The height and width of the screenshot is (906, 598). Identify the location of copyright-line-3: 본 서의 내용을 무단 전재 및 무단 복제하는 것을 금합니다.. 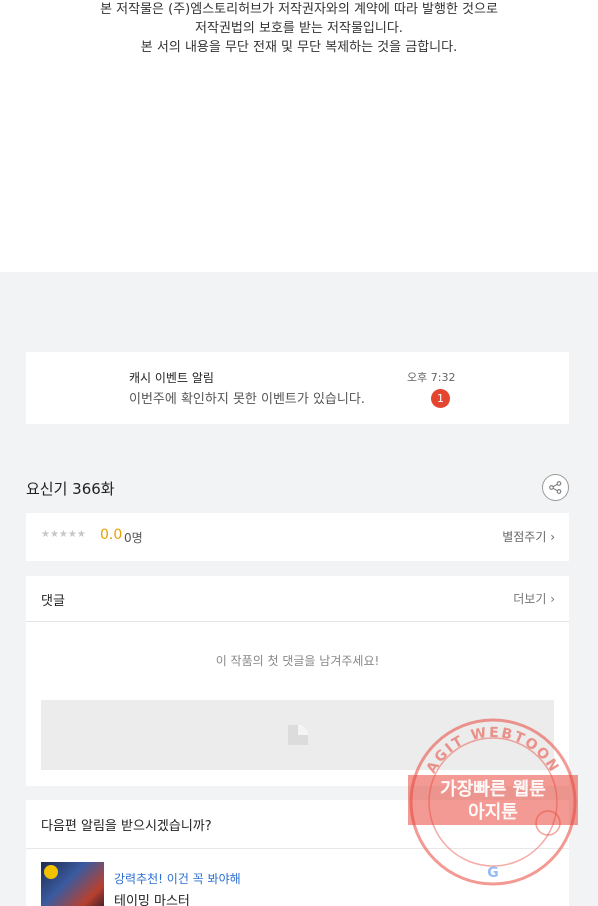
(299, 47).